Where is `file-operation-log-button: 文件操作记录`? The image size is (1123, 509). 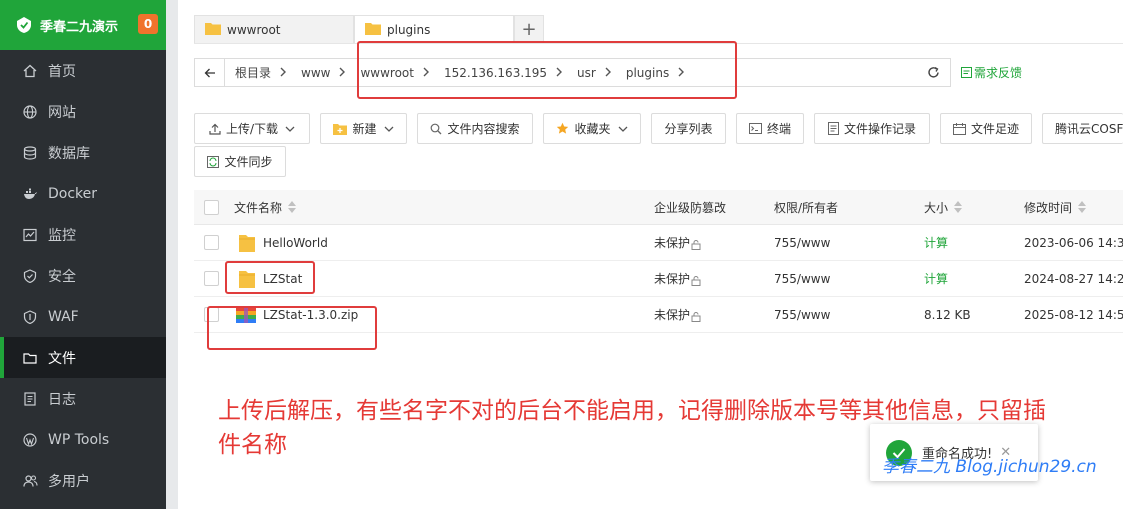
file-operation-log-button: 文件操作记录 is located at coordinates (872, 128).